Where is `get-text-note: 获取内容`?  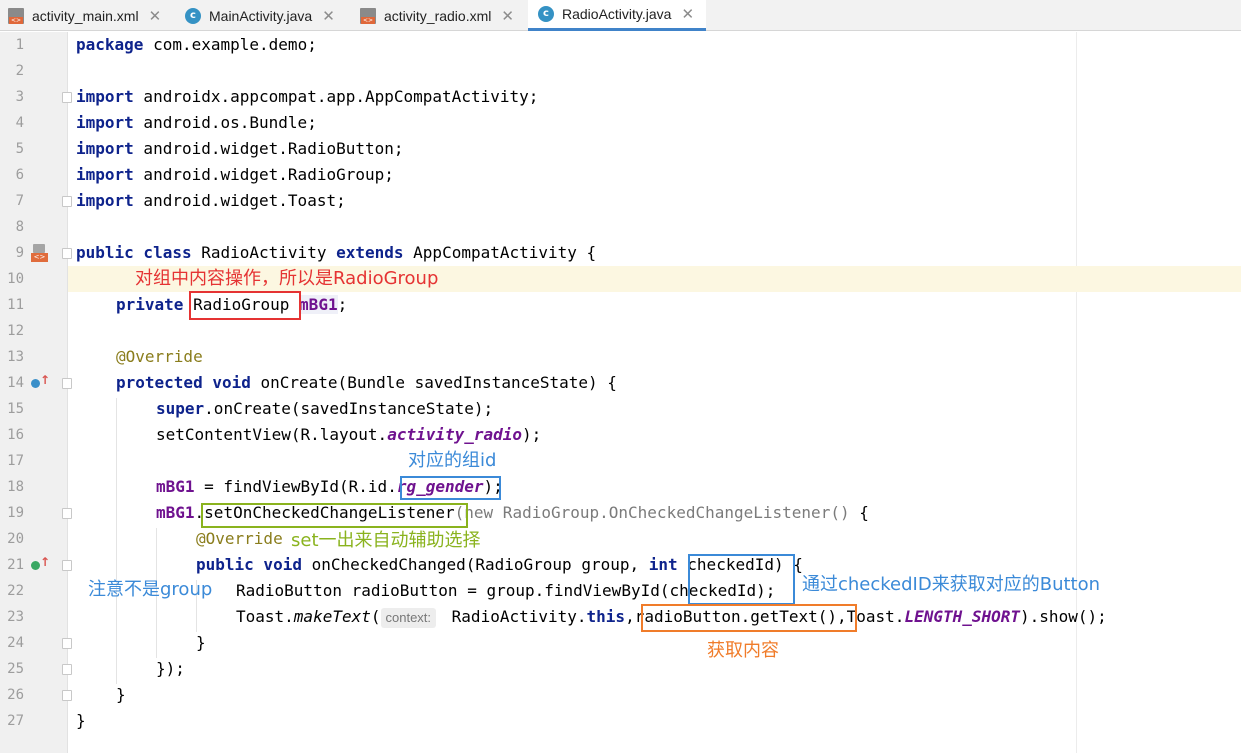 get-text-note: 获取内容 is located at coordinates (743, 650).